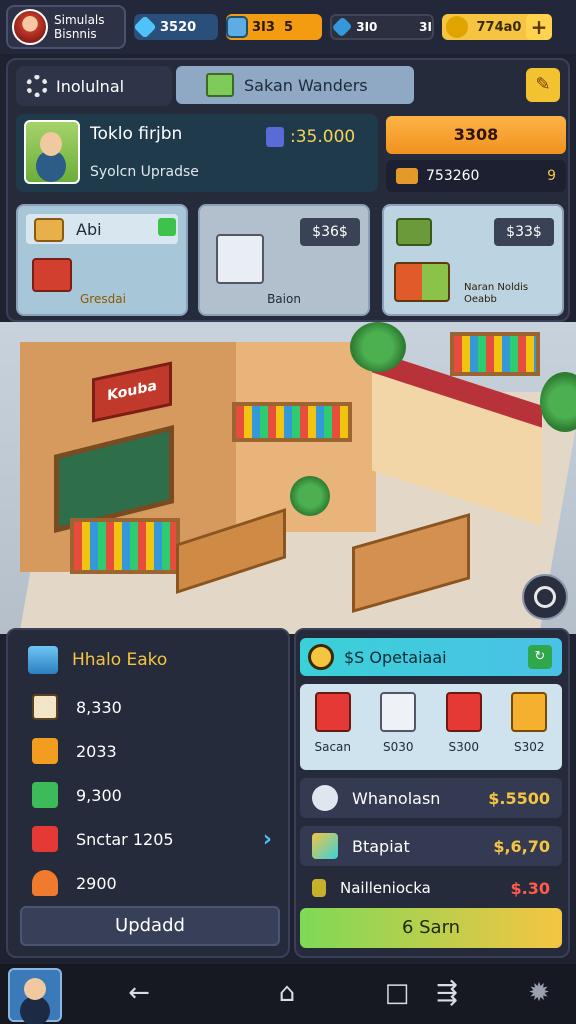 The height and width of the screenshot is (1024, 576). Describe the element at coordinates (152, 707) in the screenshot. I see `stat-row-1: 8,330` at that location.